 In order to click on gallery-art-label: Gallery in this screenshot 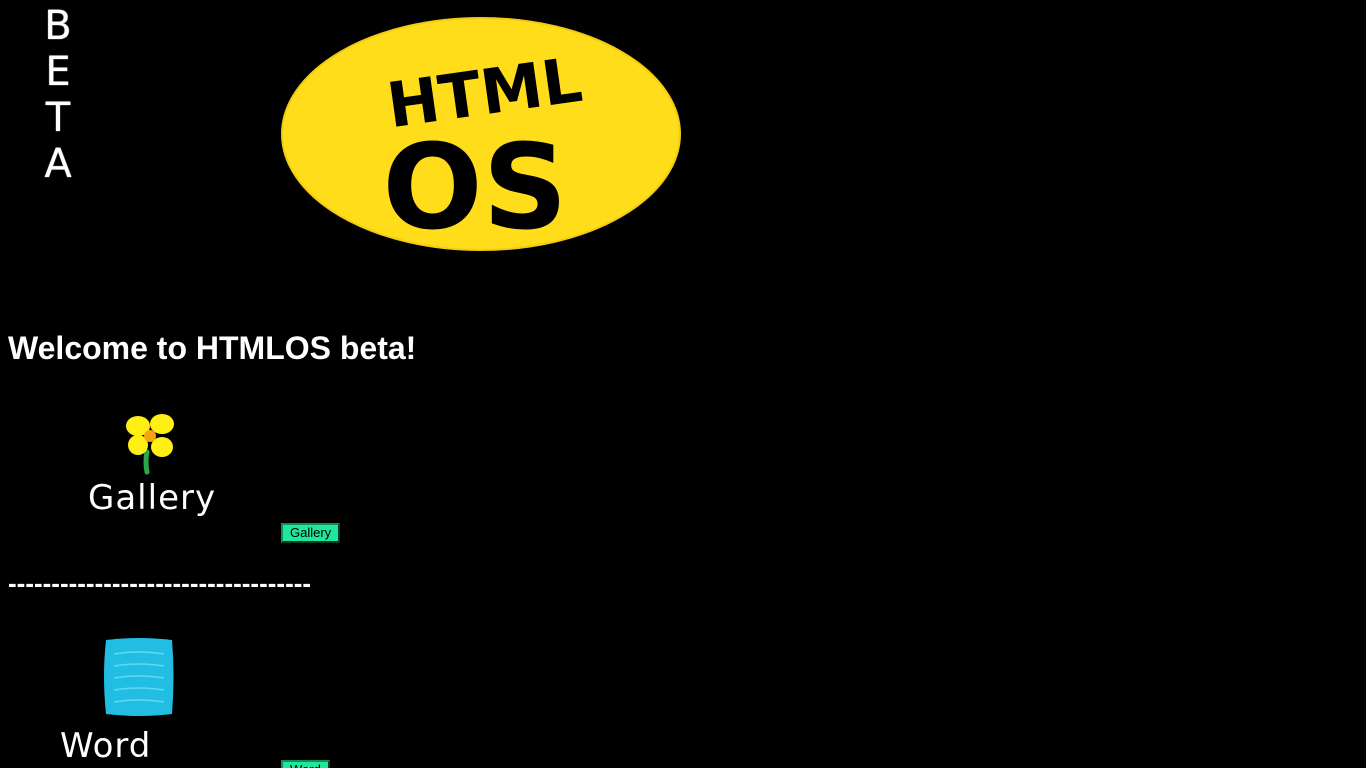, I will do `click(152, 498)`.